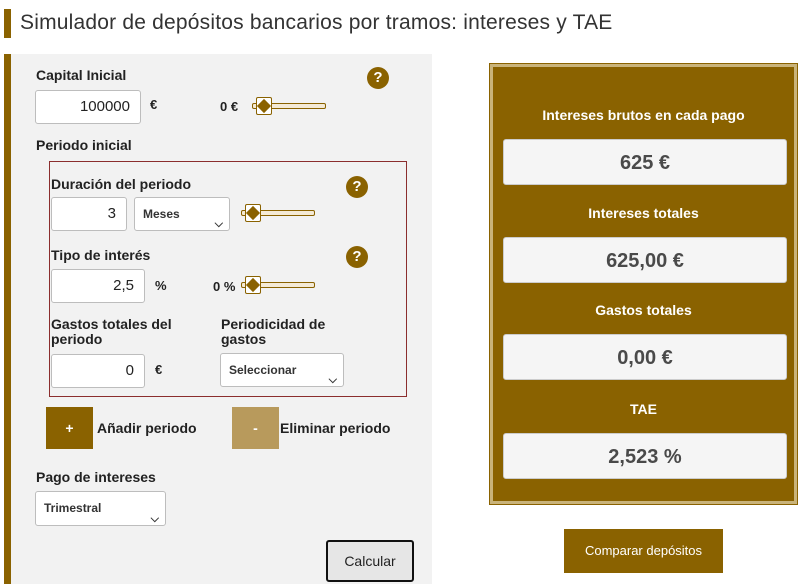 The height and width of the screenshot is (584, 800). I want to click on total-costs-value: 0,00 €, so click(645, 357).